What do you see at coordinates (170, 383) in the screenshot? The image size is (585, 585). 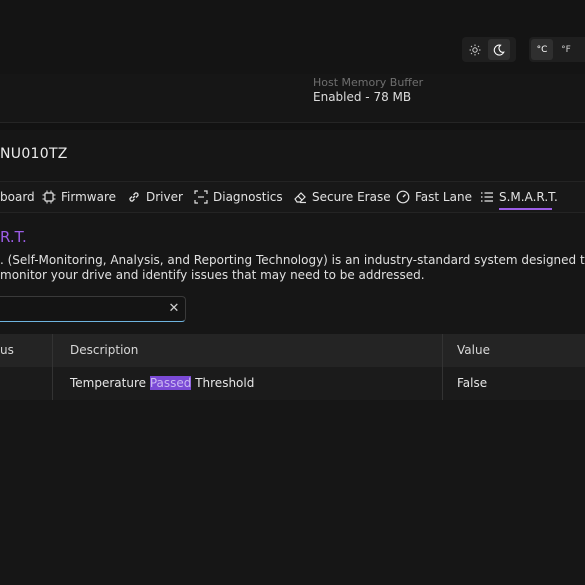 I see `search-match-highlight: Passed` at bounding box center [170, 383].